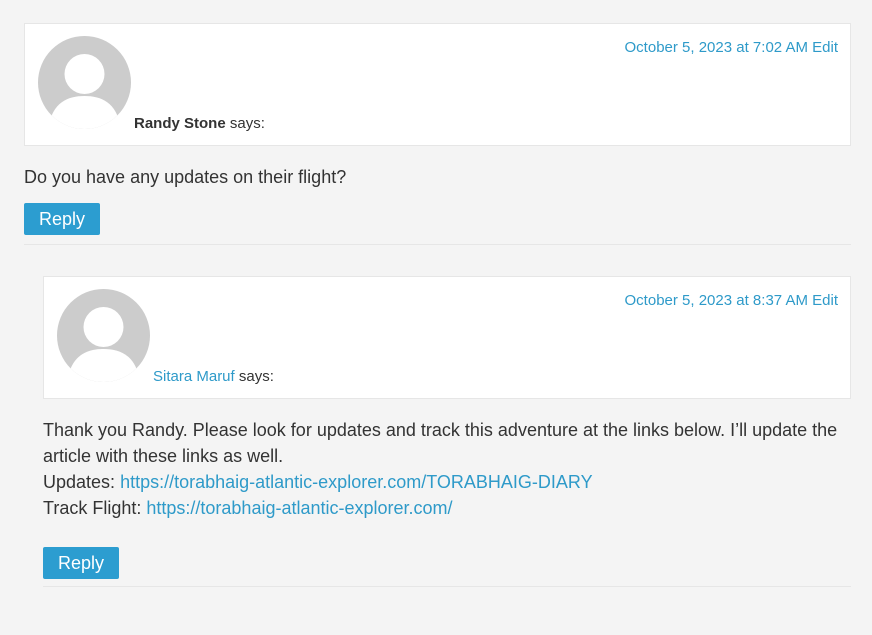 Image resolution: width=872 pixels, height=635 pixels. I want to click on comment-date: October 5, 2023 at 8:37 AM, so click(716, 300).